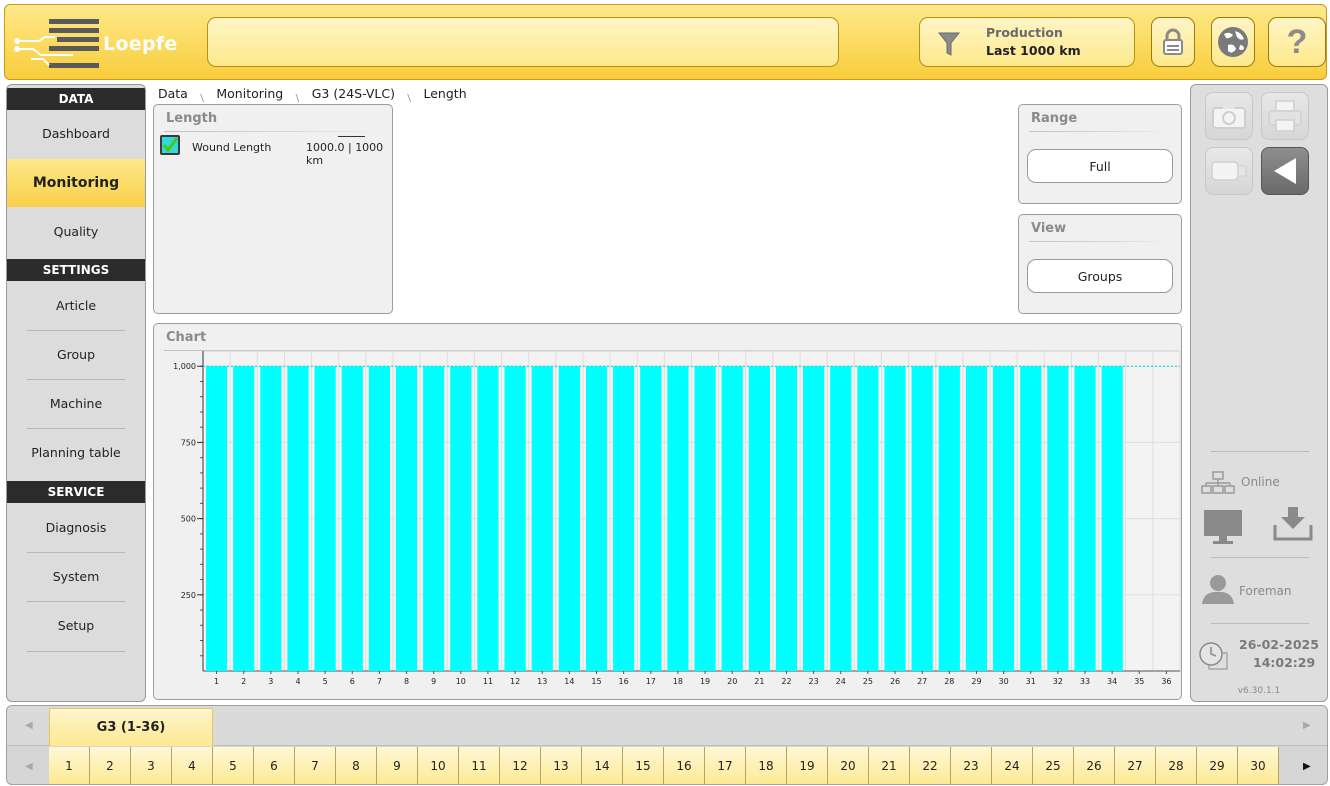  I want to click on breadcrumb-group: G3 (24S-VLC), so click(353, 95).